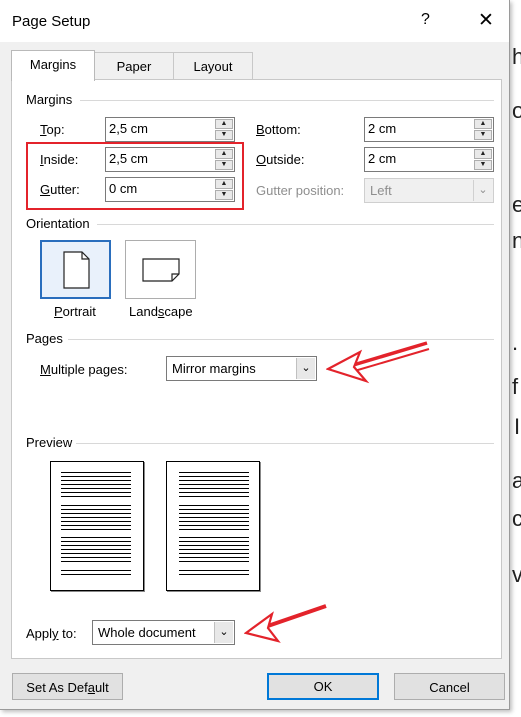  I want to click on multiple-pages-label: Multiple pages:, so click(84, 369).